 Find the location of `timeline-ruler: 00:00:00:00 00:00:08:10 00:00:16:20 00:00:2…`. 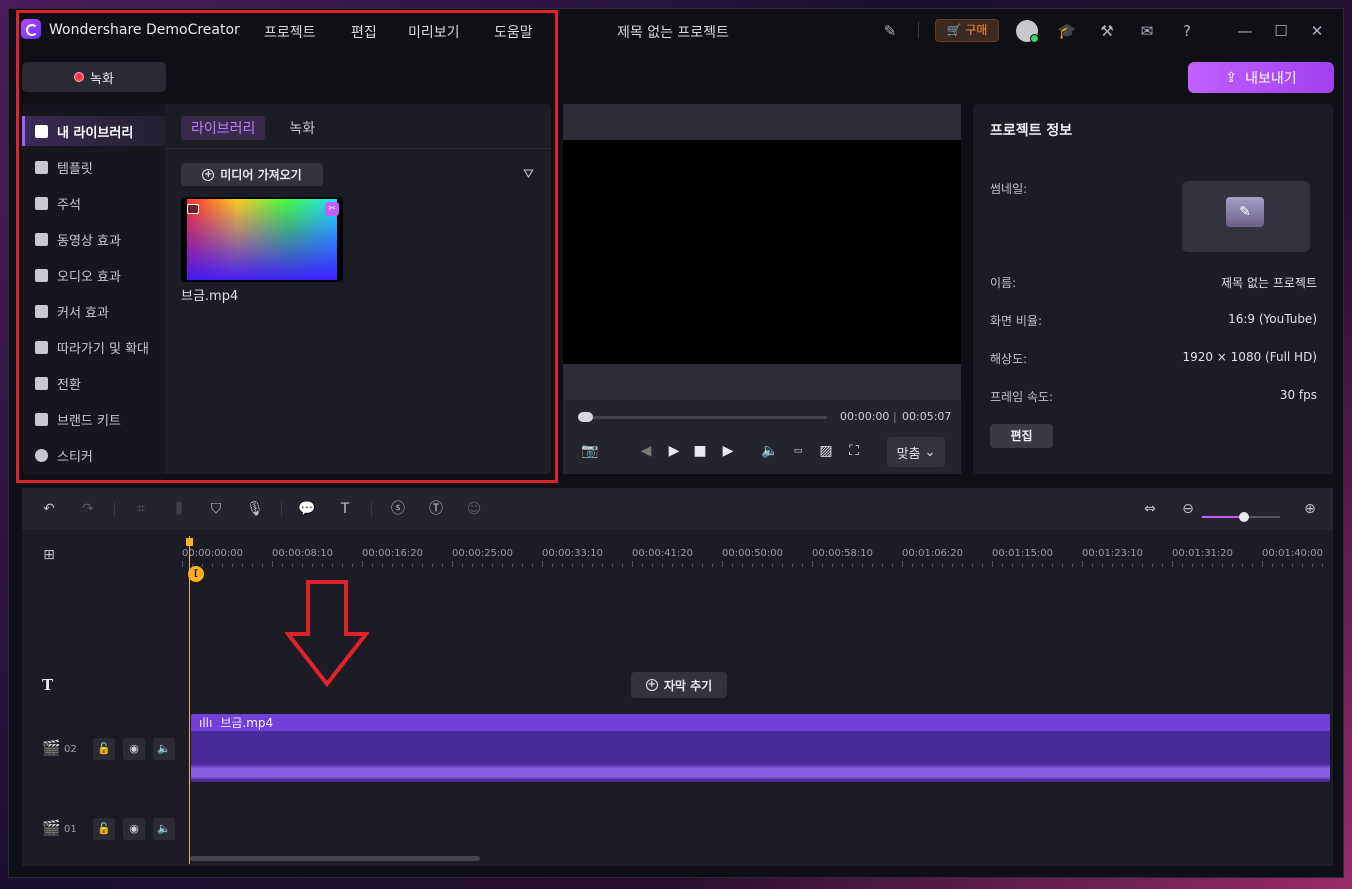

timeline-ruler: 00:00:00:00 00:00:08:10 00:00:16:20 00:00:2… is located at coordinates (757, 553).